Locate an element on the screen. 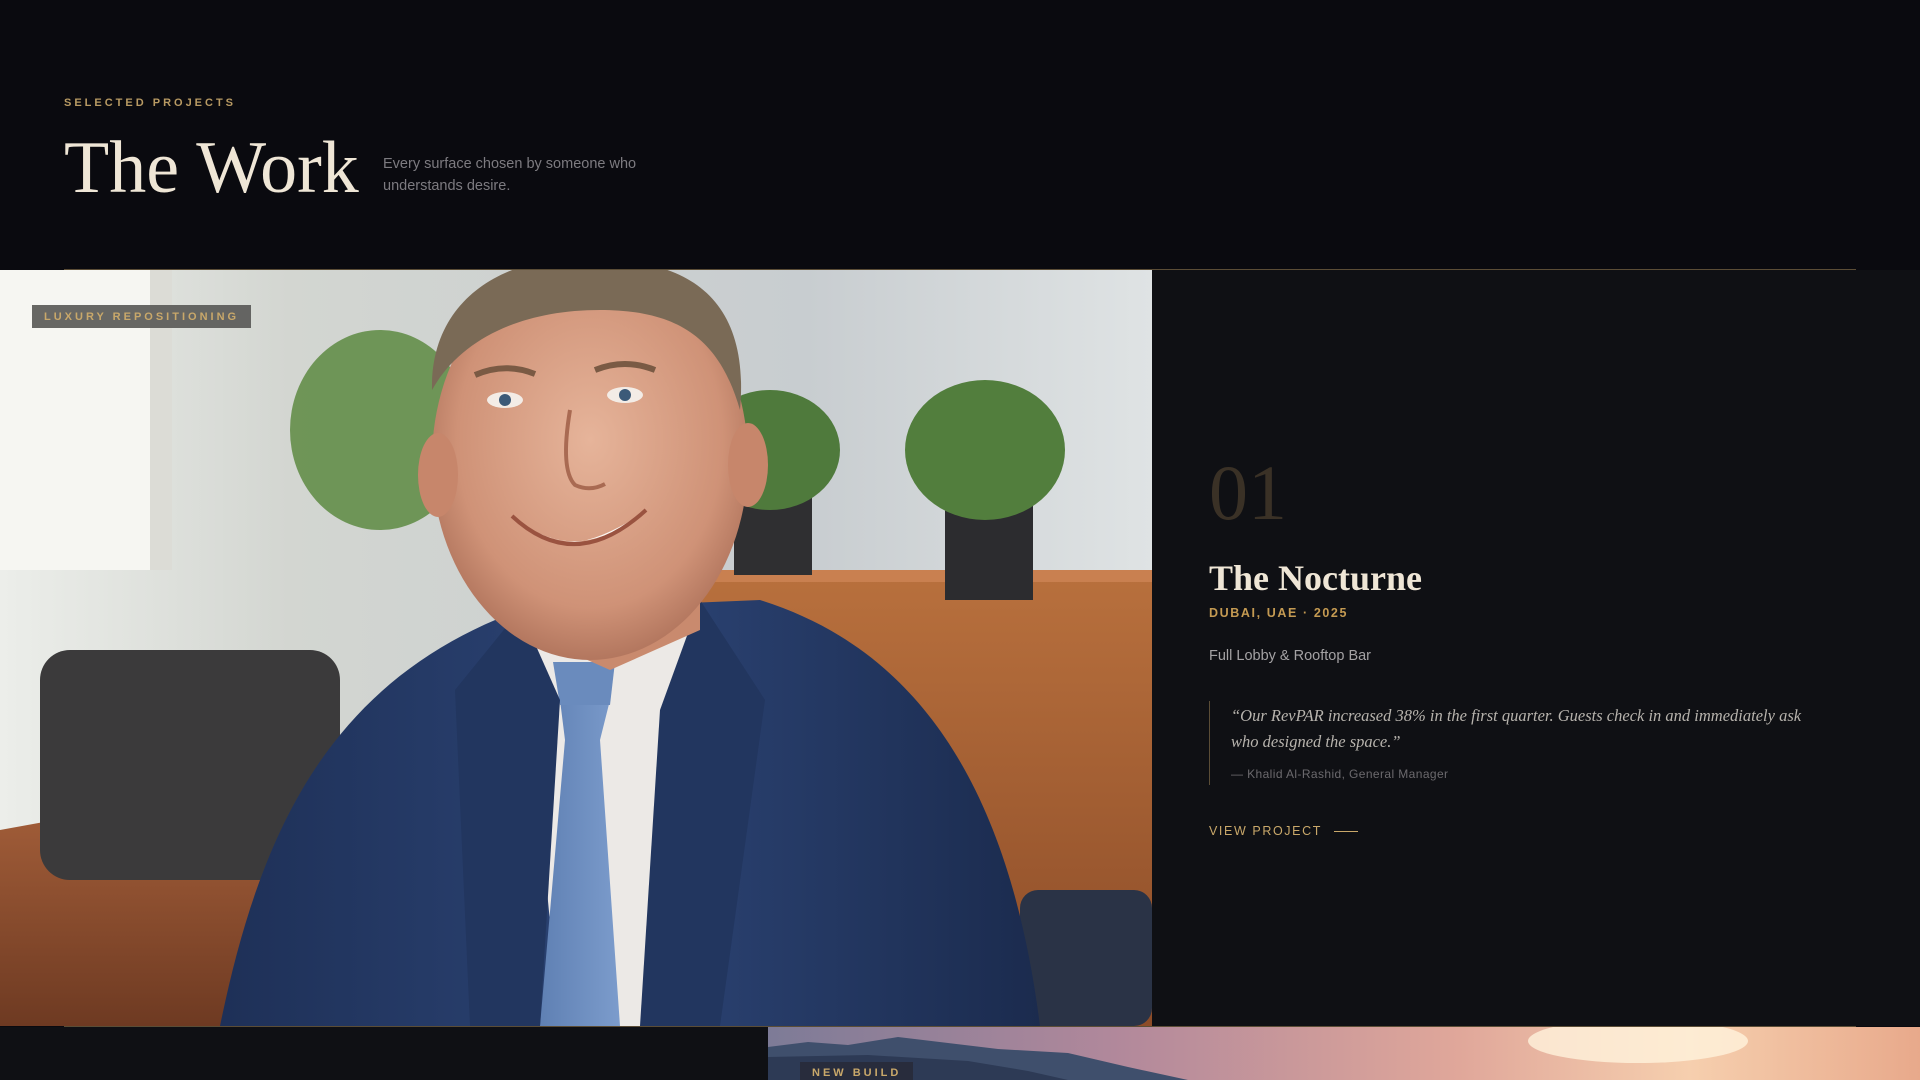  testimonial-attribution: — Khalid Al-Rashid, General Manager is located at coordinates (1340, 774).